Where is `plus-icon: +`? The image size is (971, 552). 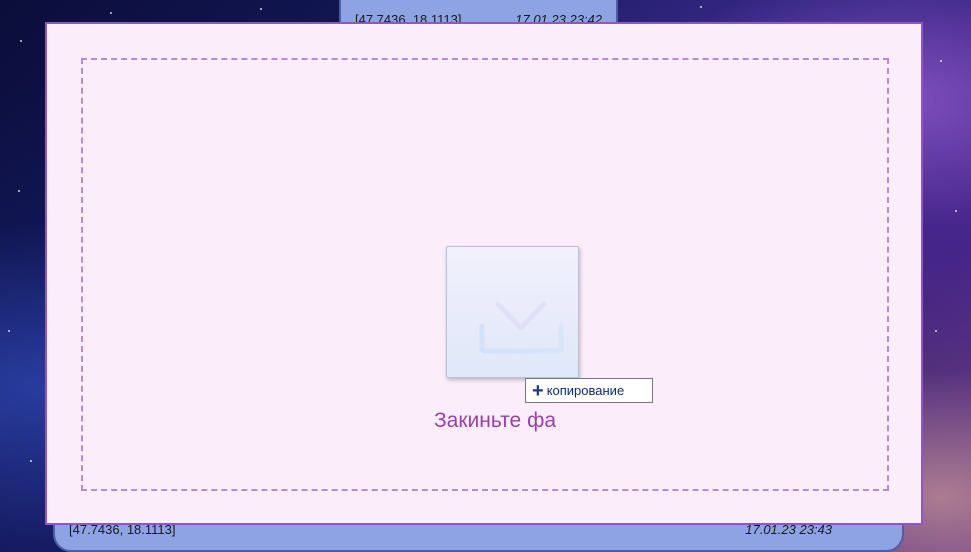
plus-icon: + is located at coordinates (538, 390).